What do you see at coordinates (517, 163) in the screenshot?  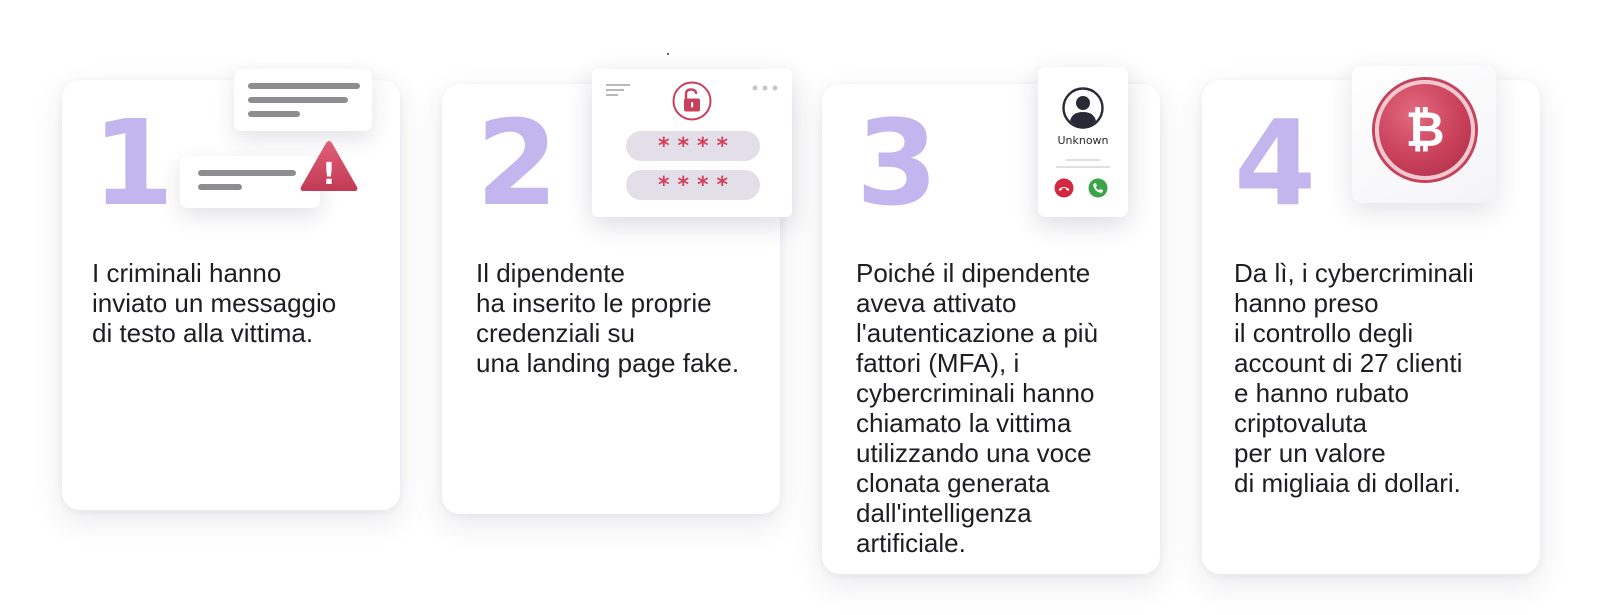 I see `step-number-2: 2` at bounding box center [517, 163].